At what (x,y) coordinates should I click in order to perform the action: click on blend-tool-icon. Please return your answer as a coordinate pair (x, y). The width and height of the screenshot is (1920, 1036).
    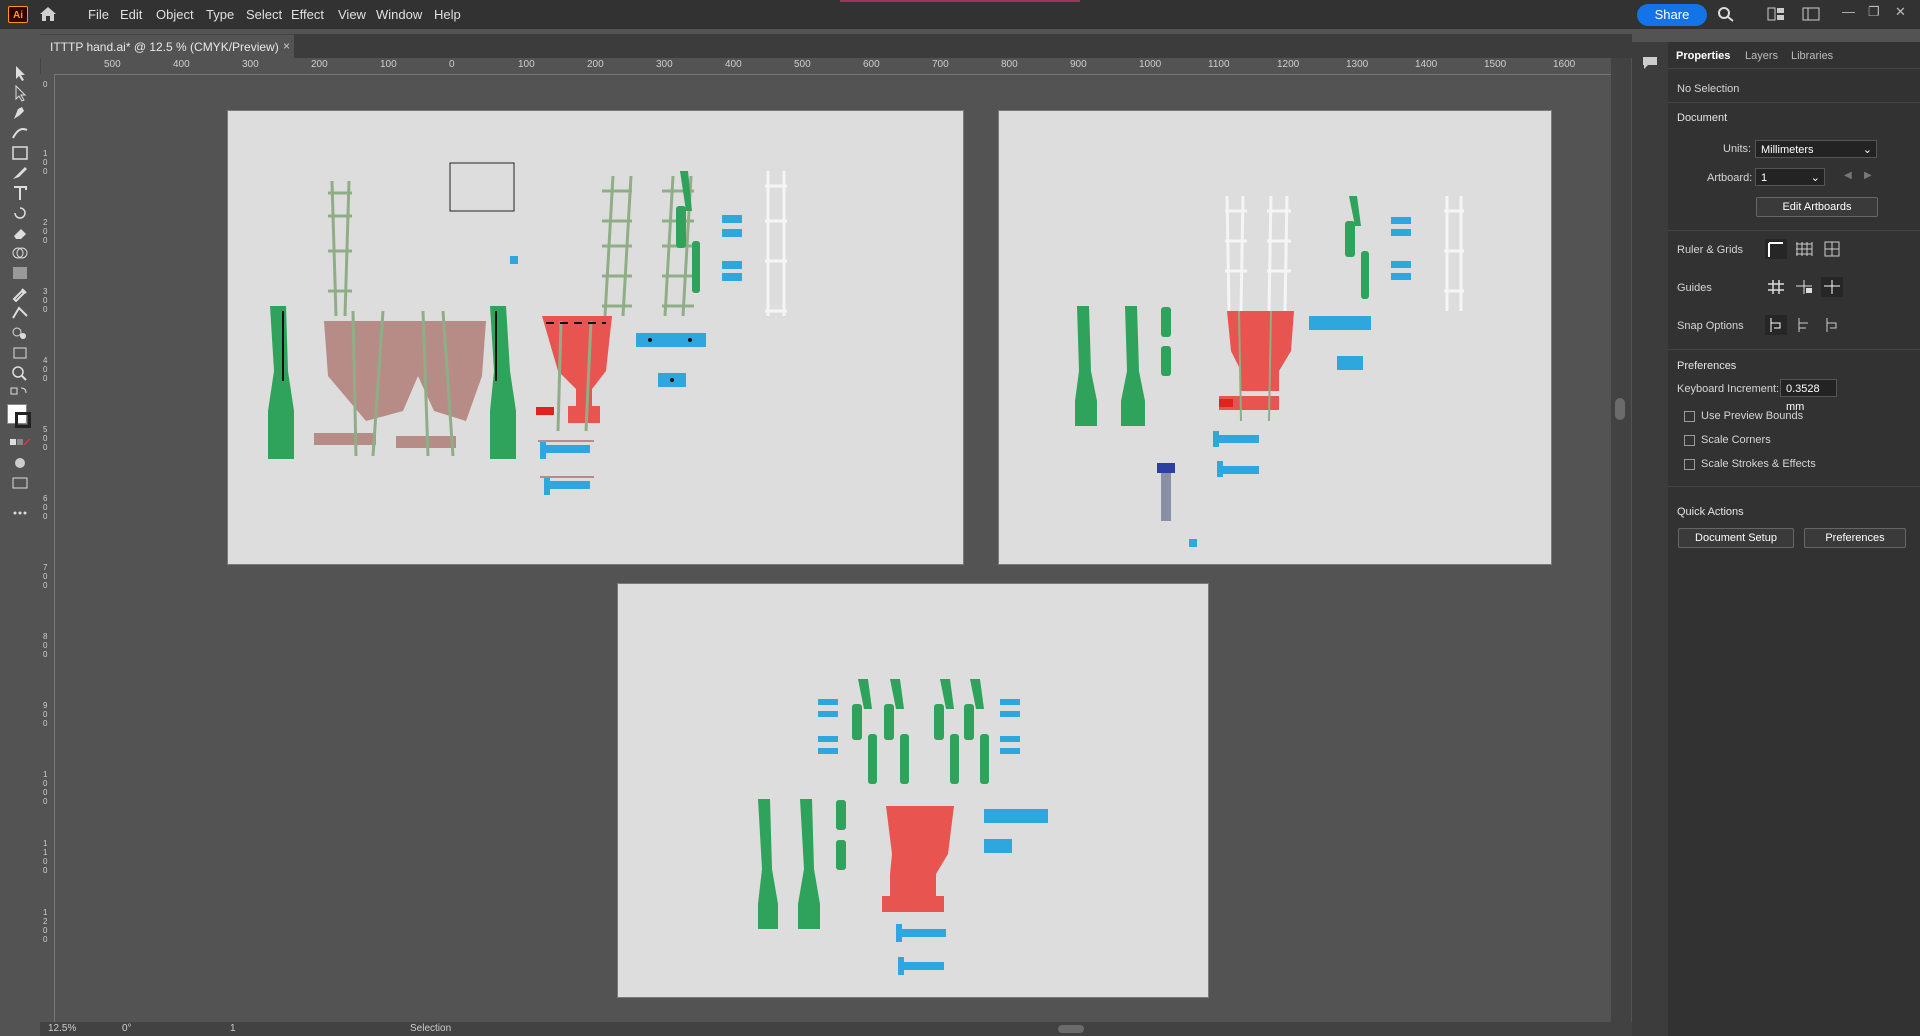
    Looking at the image, I should click on (20, 313).